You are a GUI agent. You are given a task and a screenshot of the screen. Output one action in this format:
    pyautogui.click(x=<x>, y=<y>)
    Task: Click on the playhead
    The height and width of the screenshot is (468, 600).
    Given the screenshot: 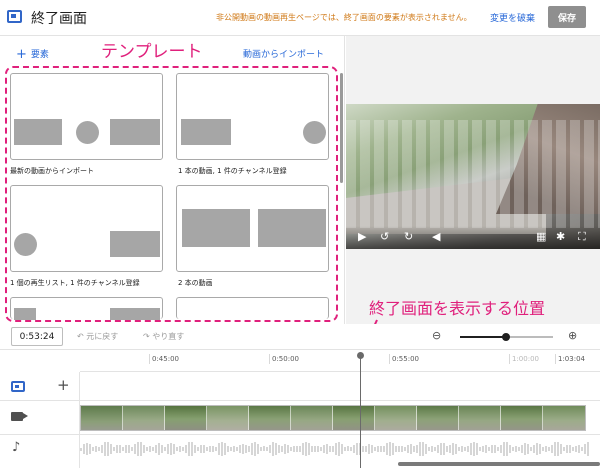 What is the action you would take?
    pyautogui.click(x=360, y=411)
    